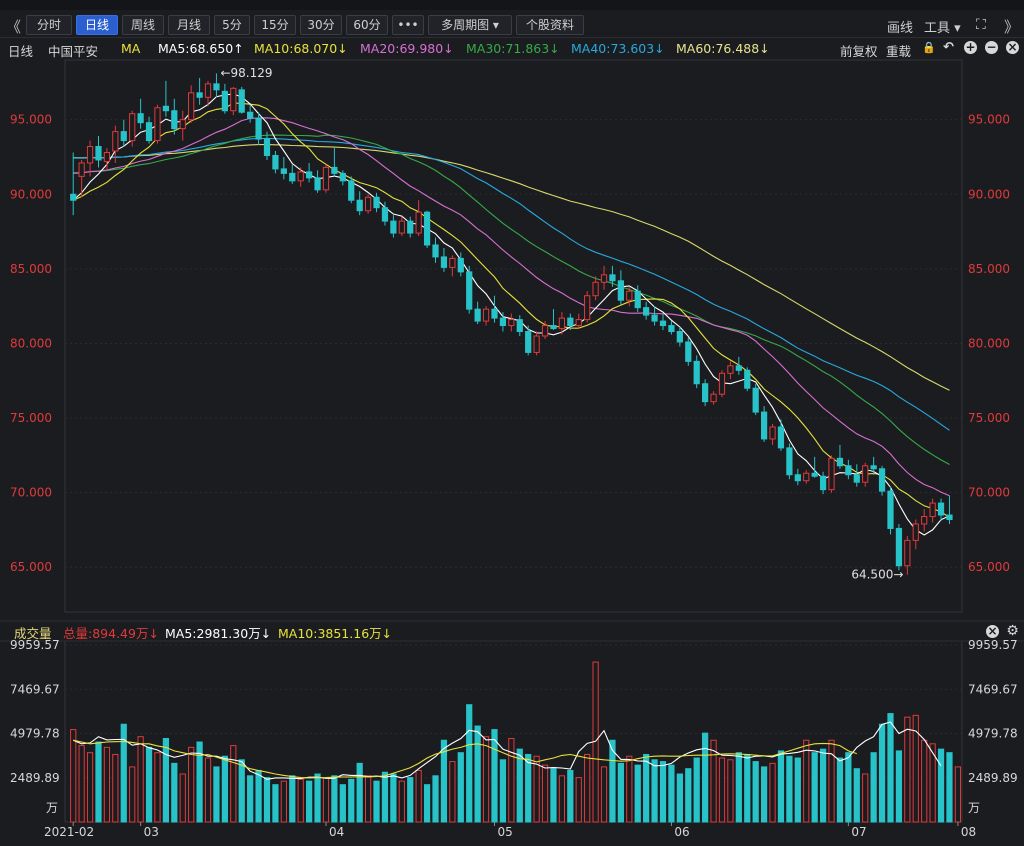  Describe the element at coordinates (970, 47) in the screenshot. I see `zoom-in-icon: +` at that location.